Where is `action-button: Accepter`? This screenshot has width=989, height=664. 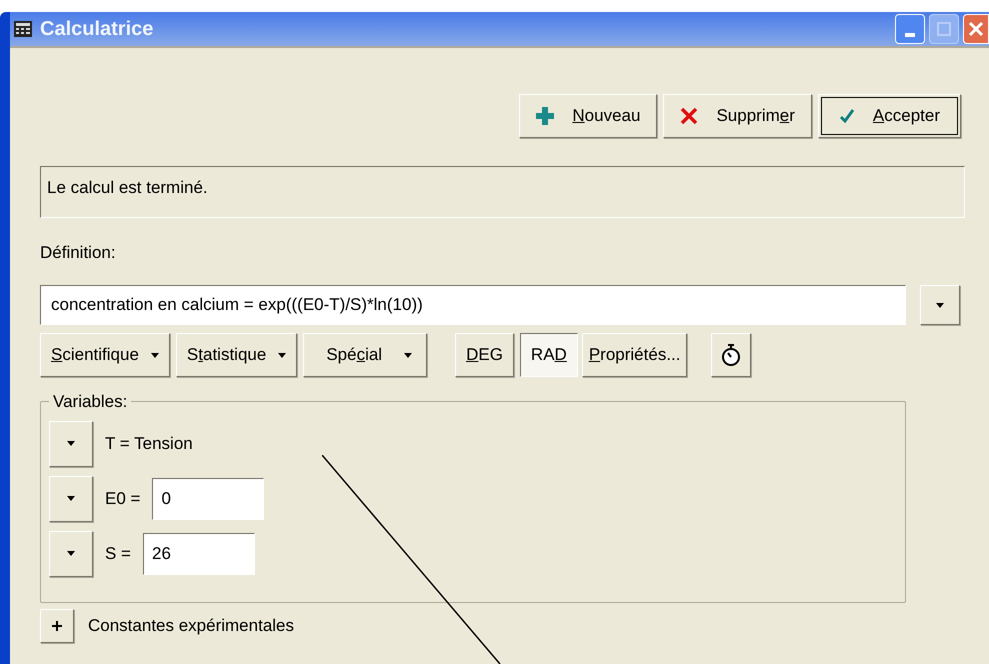
action-button: Accepter is located at coordinates (889, 116).